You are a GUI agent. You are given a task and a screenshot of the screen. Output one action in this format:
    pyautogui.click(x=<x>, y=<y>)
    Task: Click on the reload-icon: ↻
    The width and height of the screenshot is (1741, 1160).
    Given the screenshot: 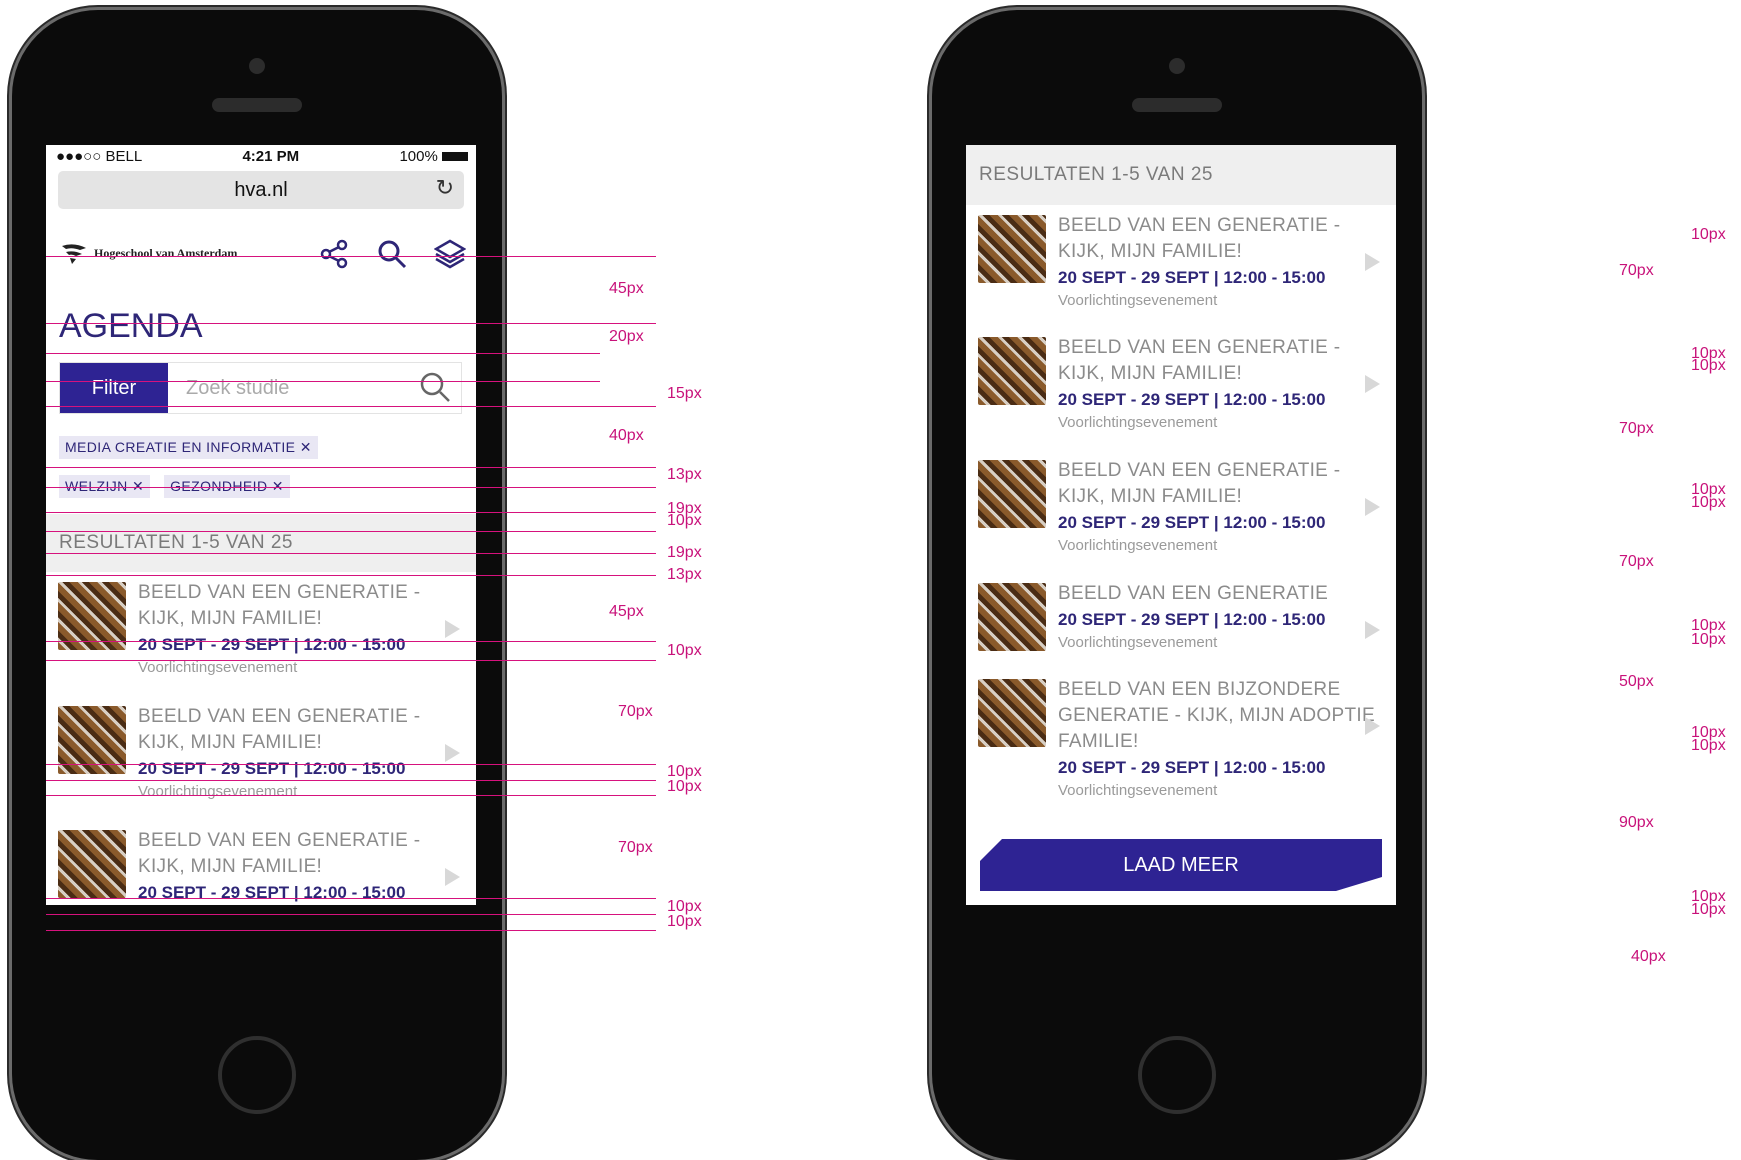 What is the action you would take?
    pyautogui.click(x=445, y=188)
    